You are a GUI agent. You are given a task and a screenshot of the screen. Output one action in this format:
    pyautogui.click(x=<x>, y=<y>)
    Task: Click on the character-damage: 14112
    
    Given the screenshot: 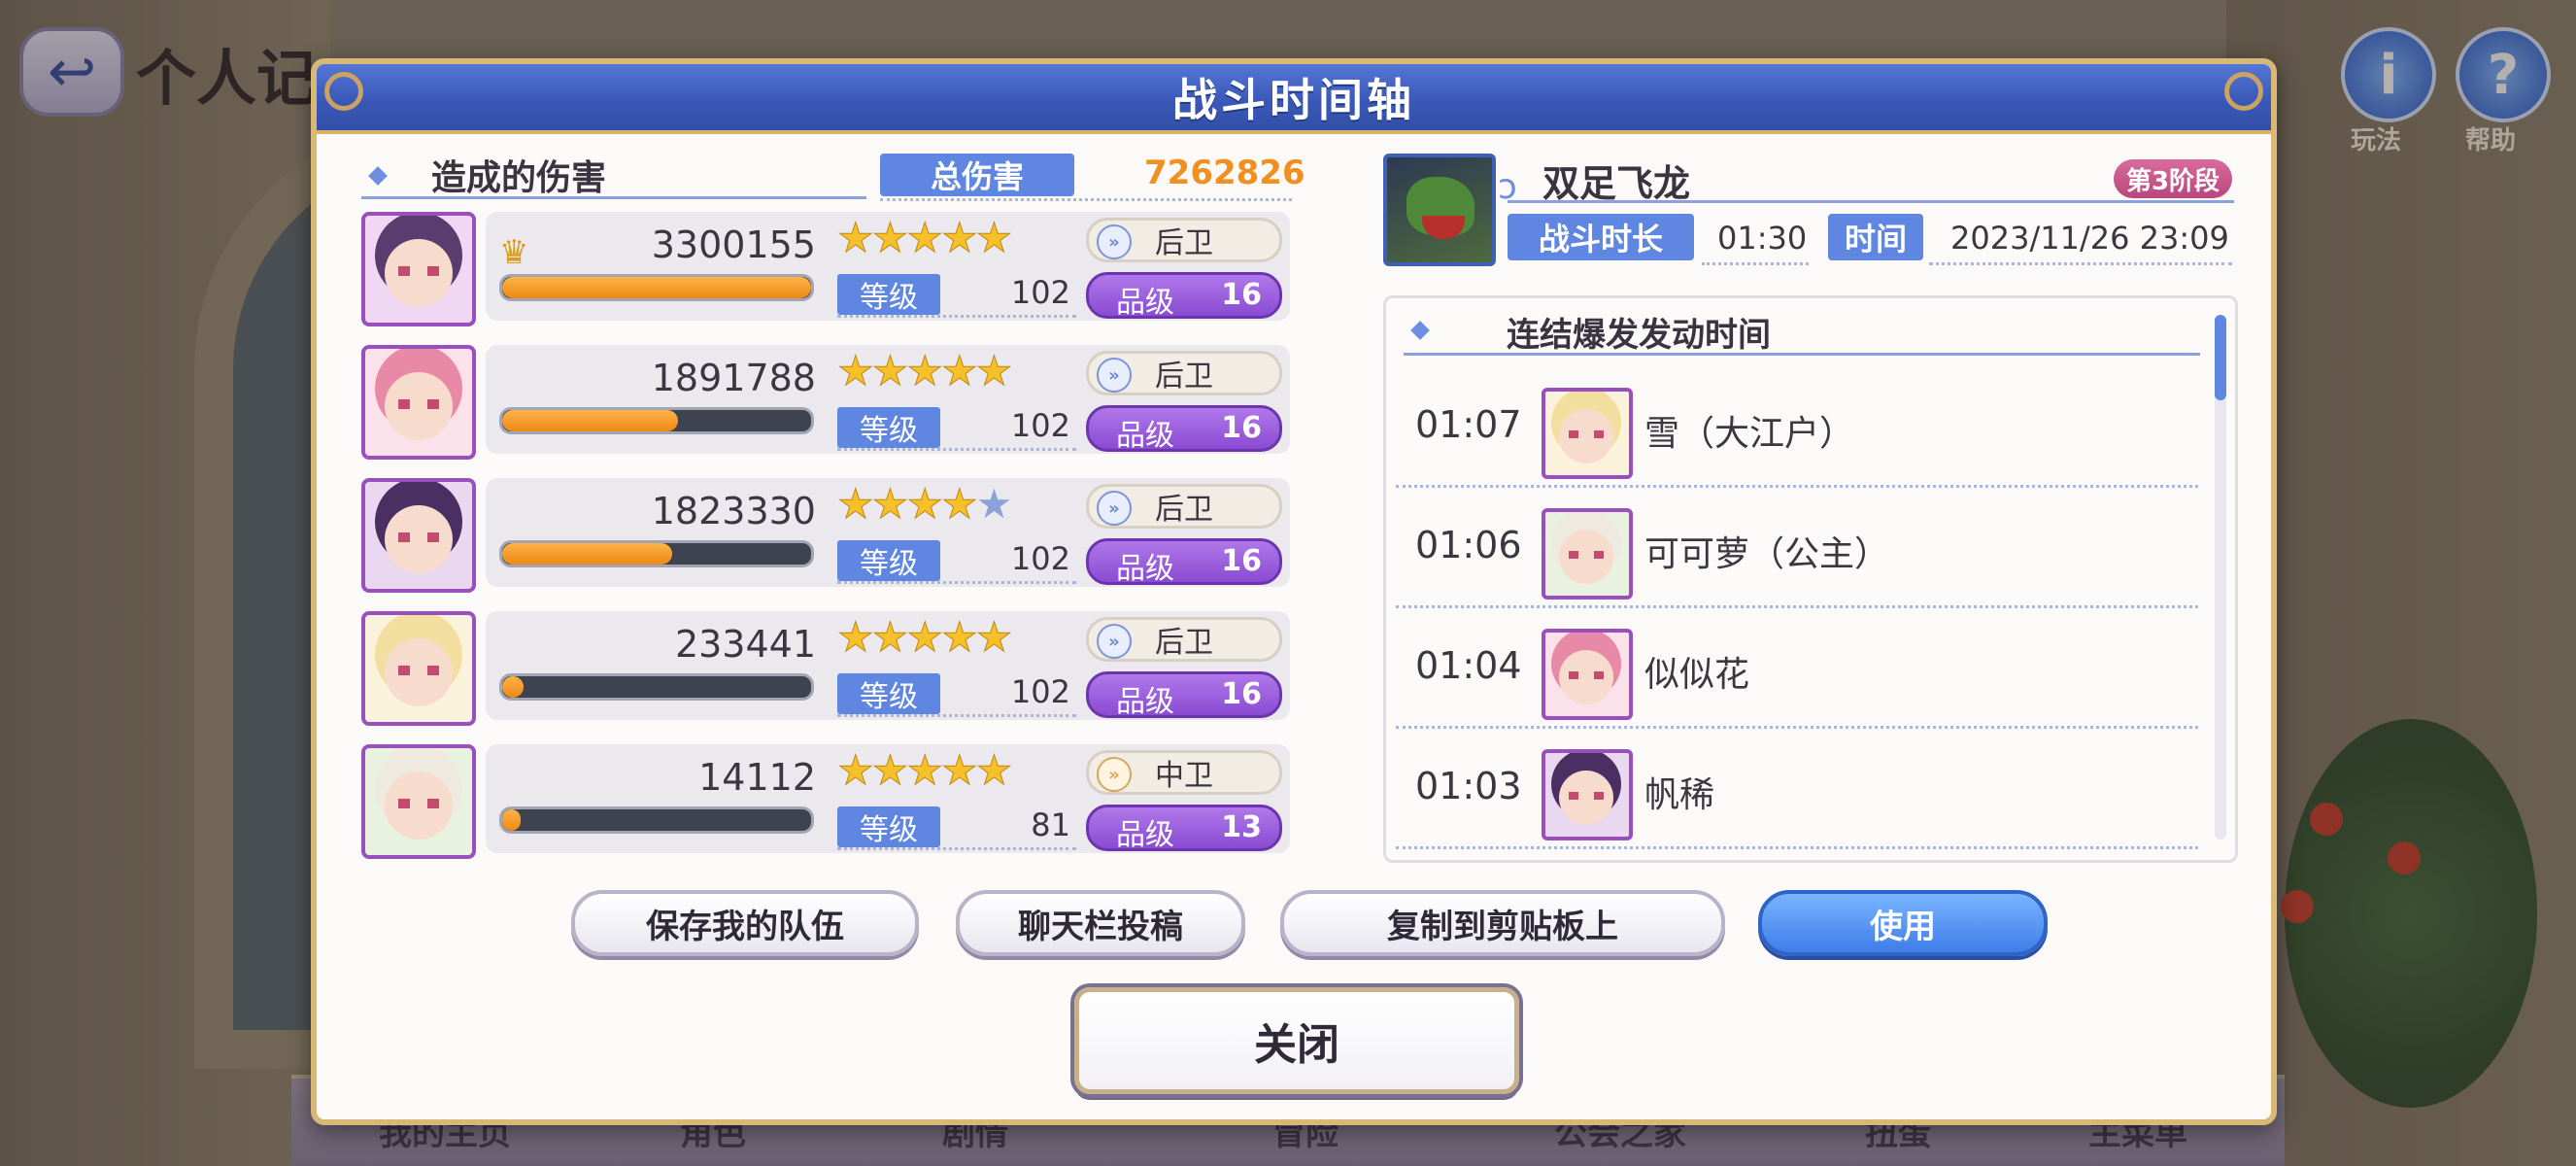 What is the action you would take?
    pyautogui.click(x=757, y=777)
    